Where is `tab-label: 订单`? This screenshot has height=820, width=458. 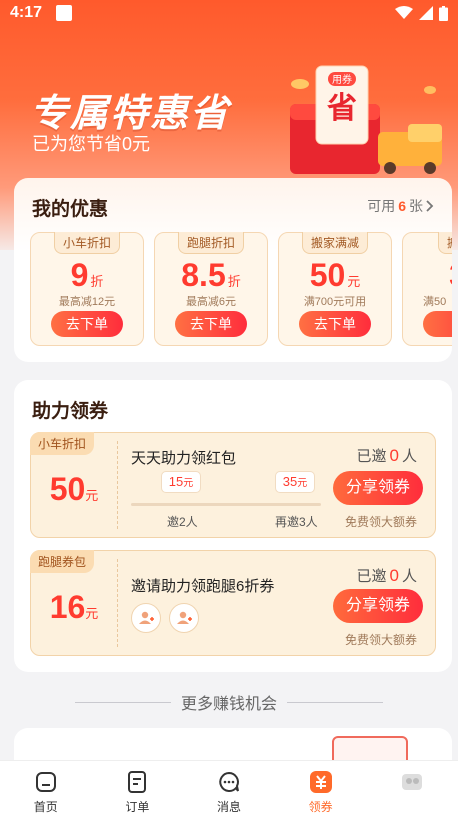 tab-label: 订单 is located at coordinates (137, 807).